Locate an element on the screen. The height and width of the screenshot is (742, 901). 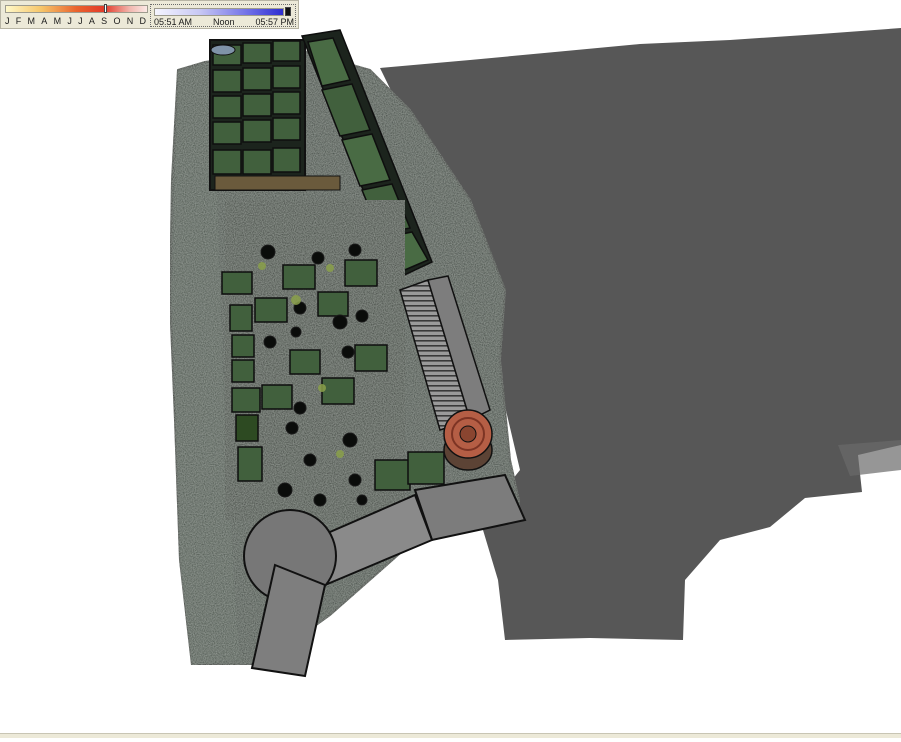
top-roof-panels is located at coordinates (256, 107).